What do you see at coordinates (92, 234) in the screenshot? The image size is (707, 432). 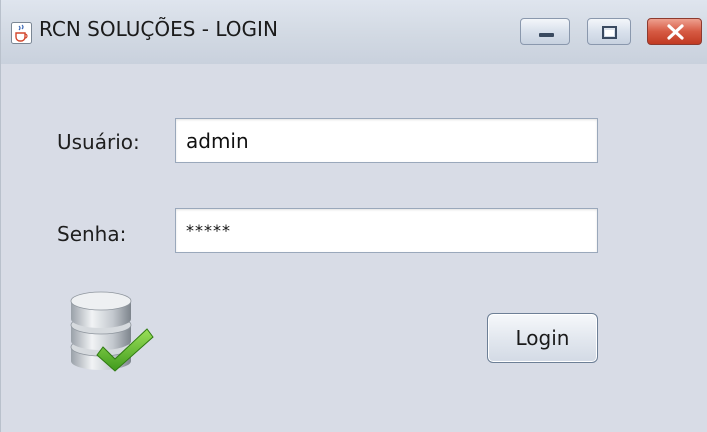 I see `password-label: Senha:` at bounding box center [92, 234].